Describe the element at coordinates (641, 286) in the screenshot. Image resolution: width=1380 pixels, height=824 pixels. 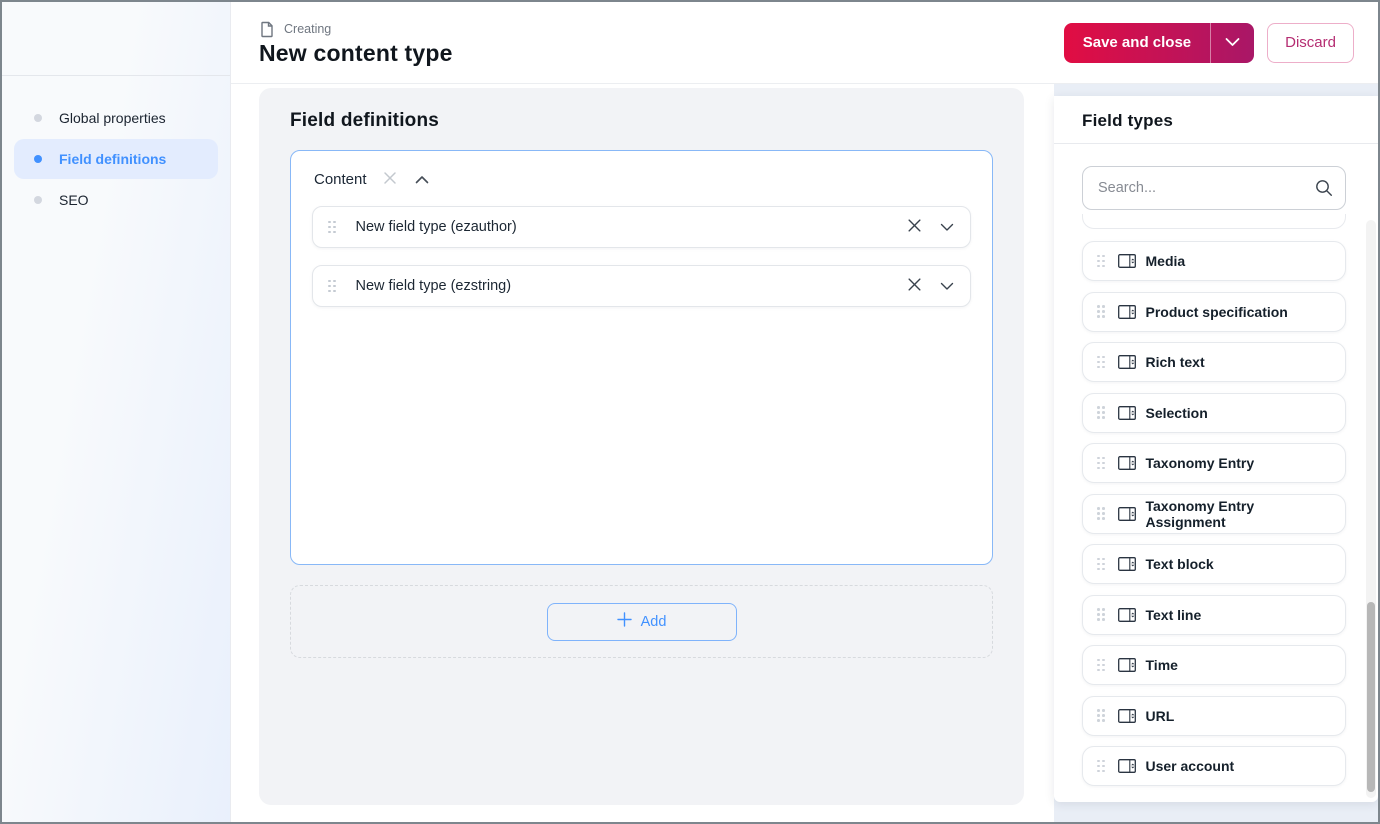
I see `field-definition-row: New field type (ezstring)` at that location.